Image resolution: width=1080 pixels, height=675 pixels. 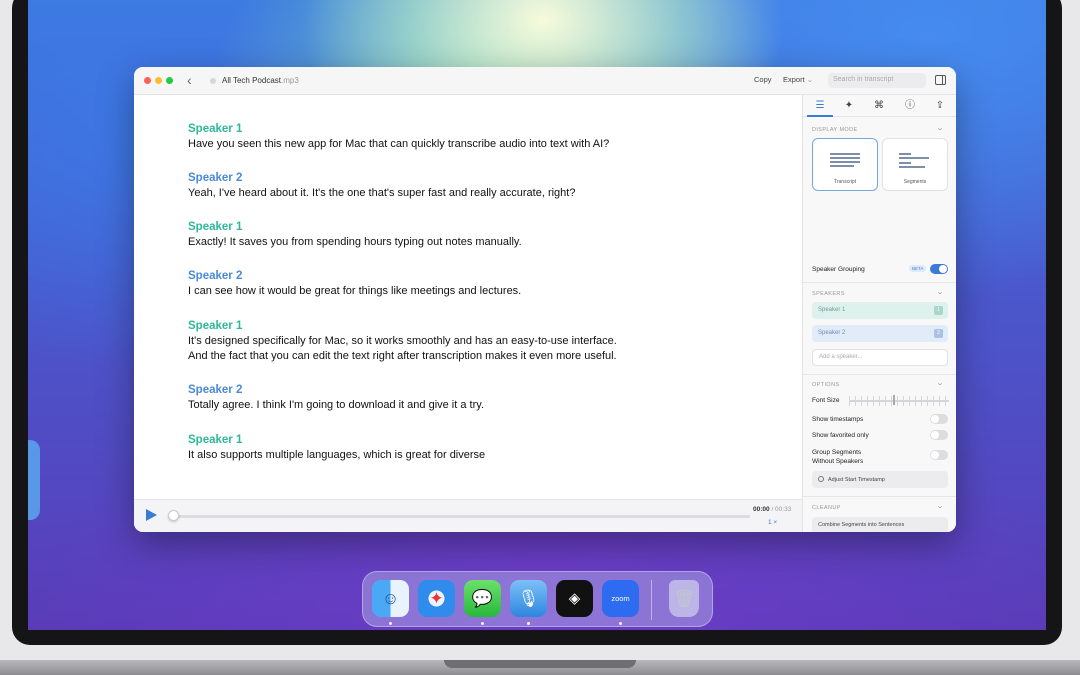 I want to click on copy-button: Copy, so click(x=763, y=79).